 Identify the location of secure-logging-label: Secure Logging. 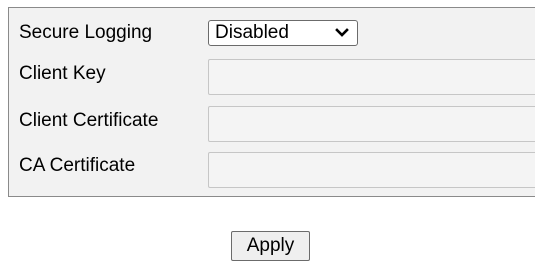
(86, 32).